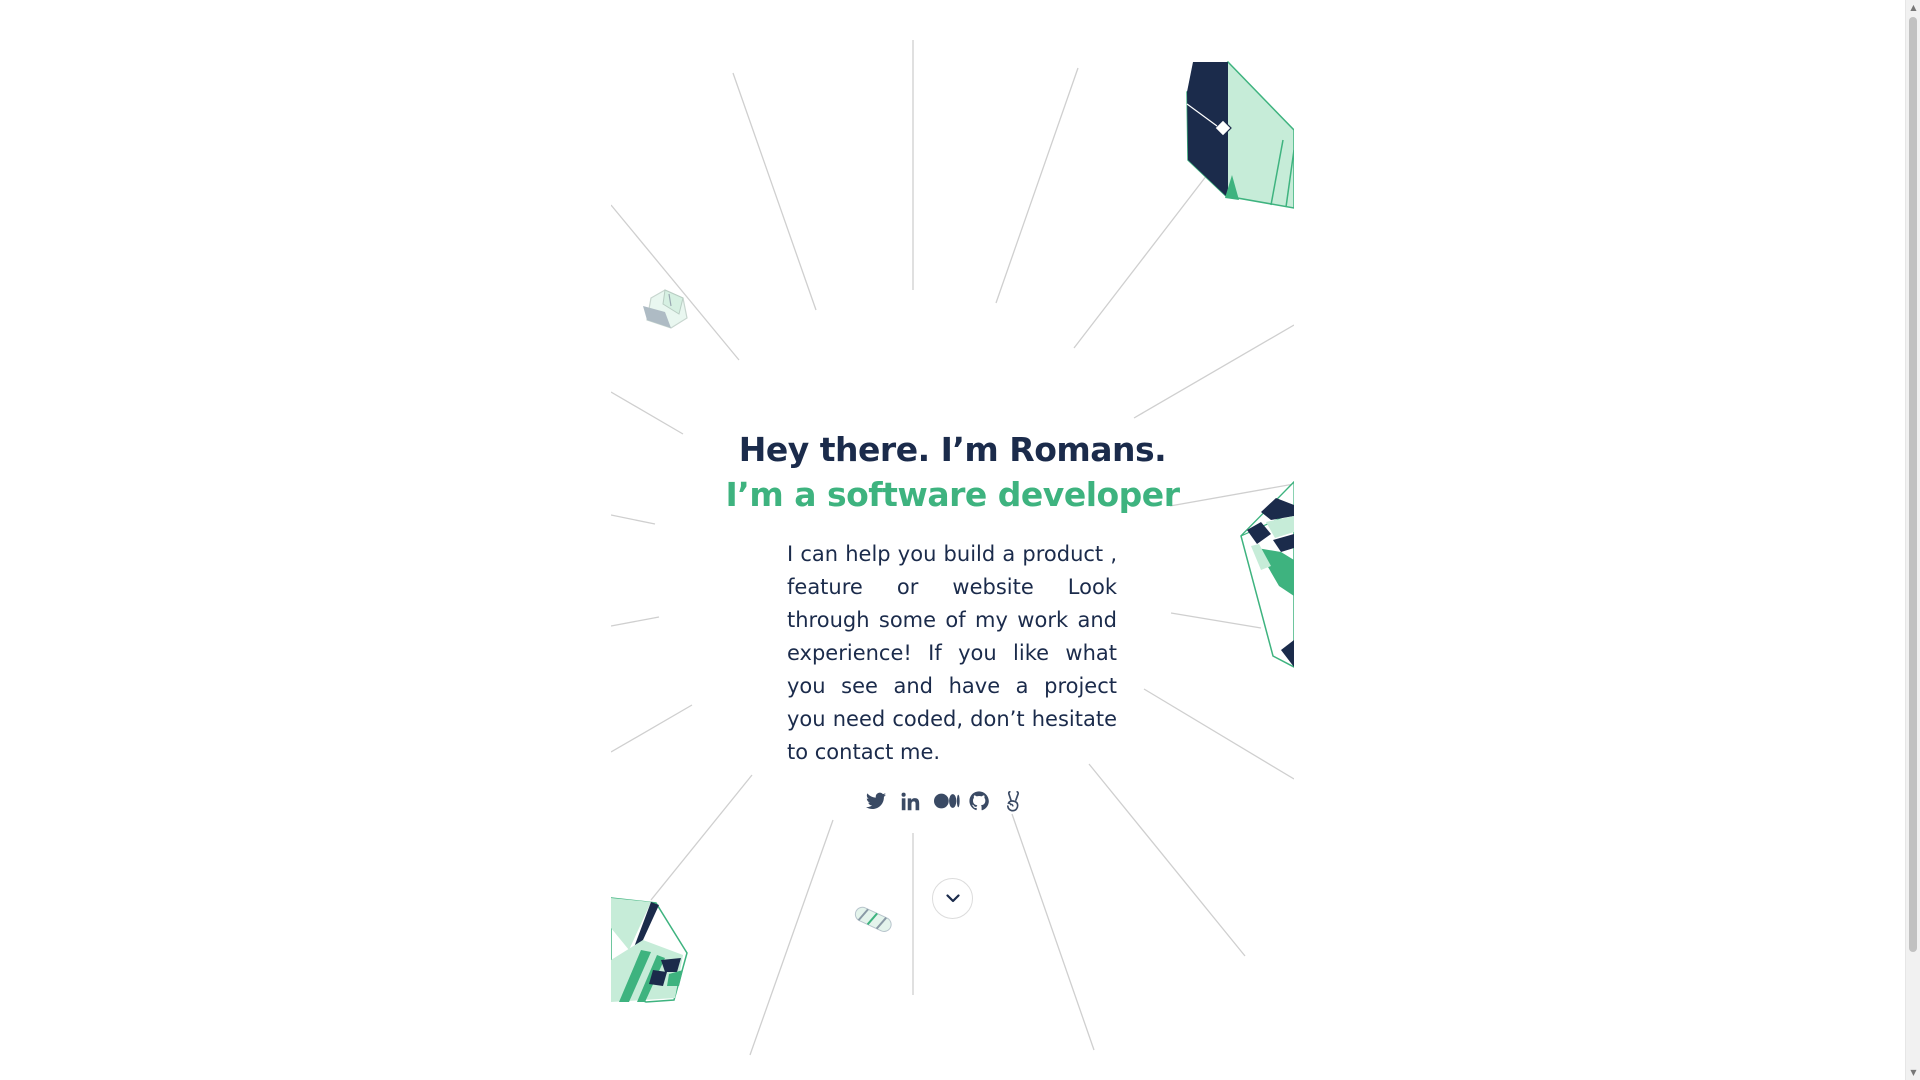  I want to click on decorative-cube-small, so click(665, 309).